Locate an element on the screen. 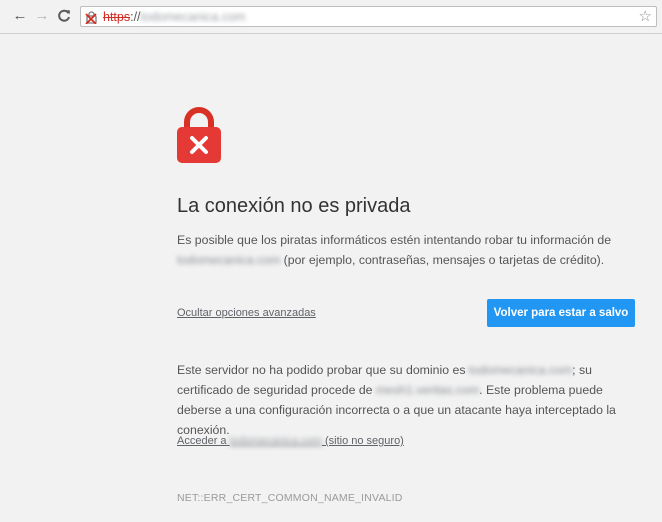 The image size is (662, 522). red-padlock-icon is located at coordinates (199, 135).